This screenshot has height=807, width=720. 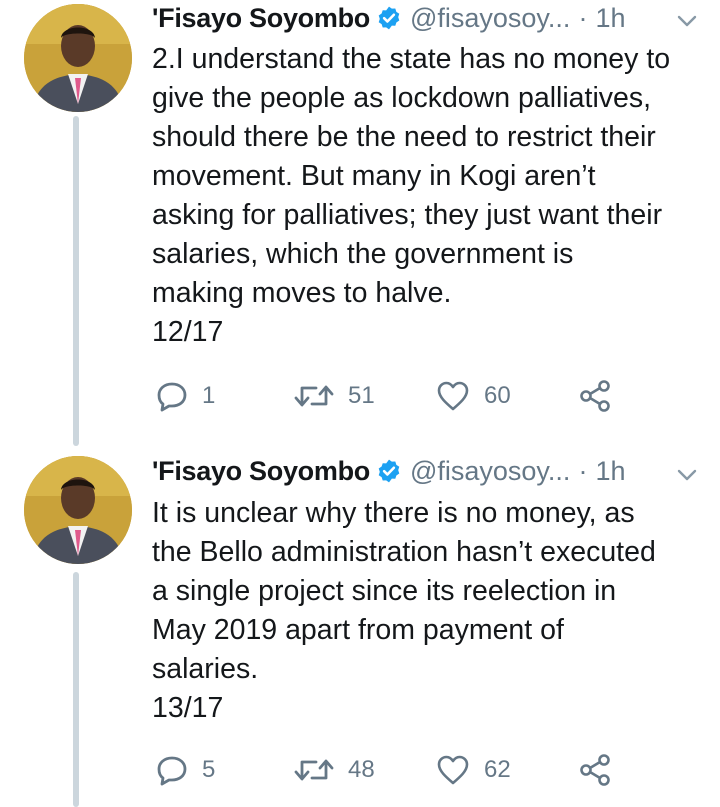 I want to click on retweet-button: 51, so click(x=334, y=396).